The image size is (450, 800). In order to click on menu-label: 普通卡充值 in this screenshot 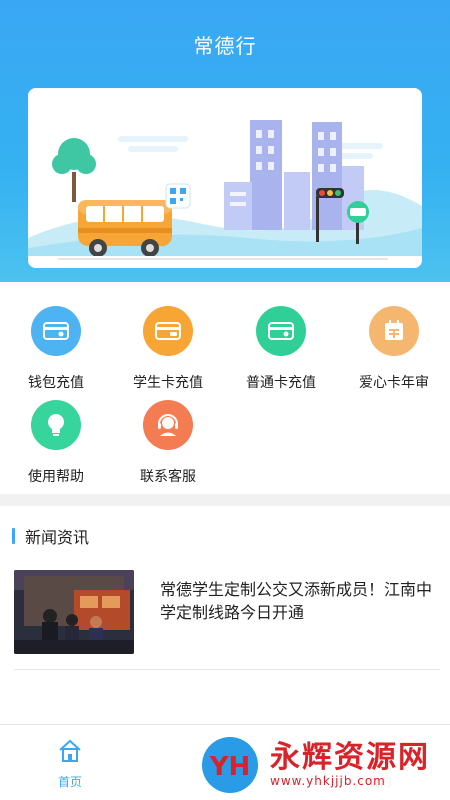, I will do `click(281, 383)`.